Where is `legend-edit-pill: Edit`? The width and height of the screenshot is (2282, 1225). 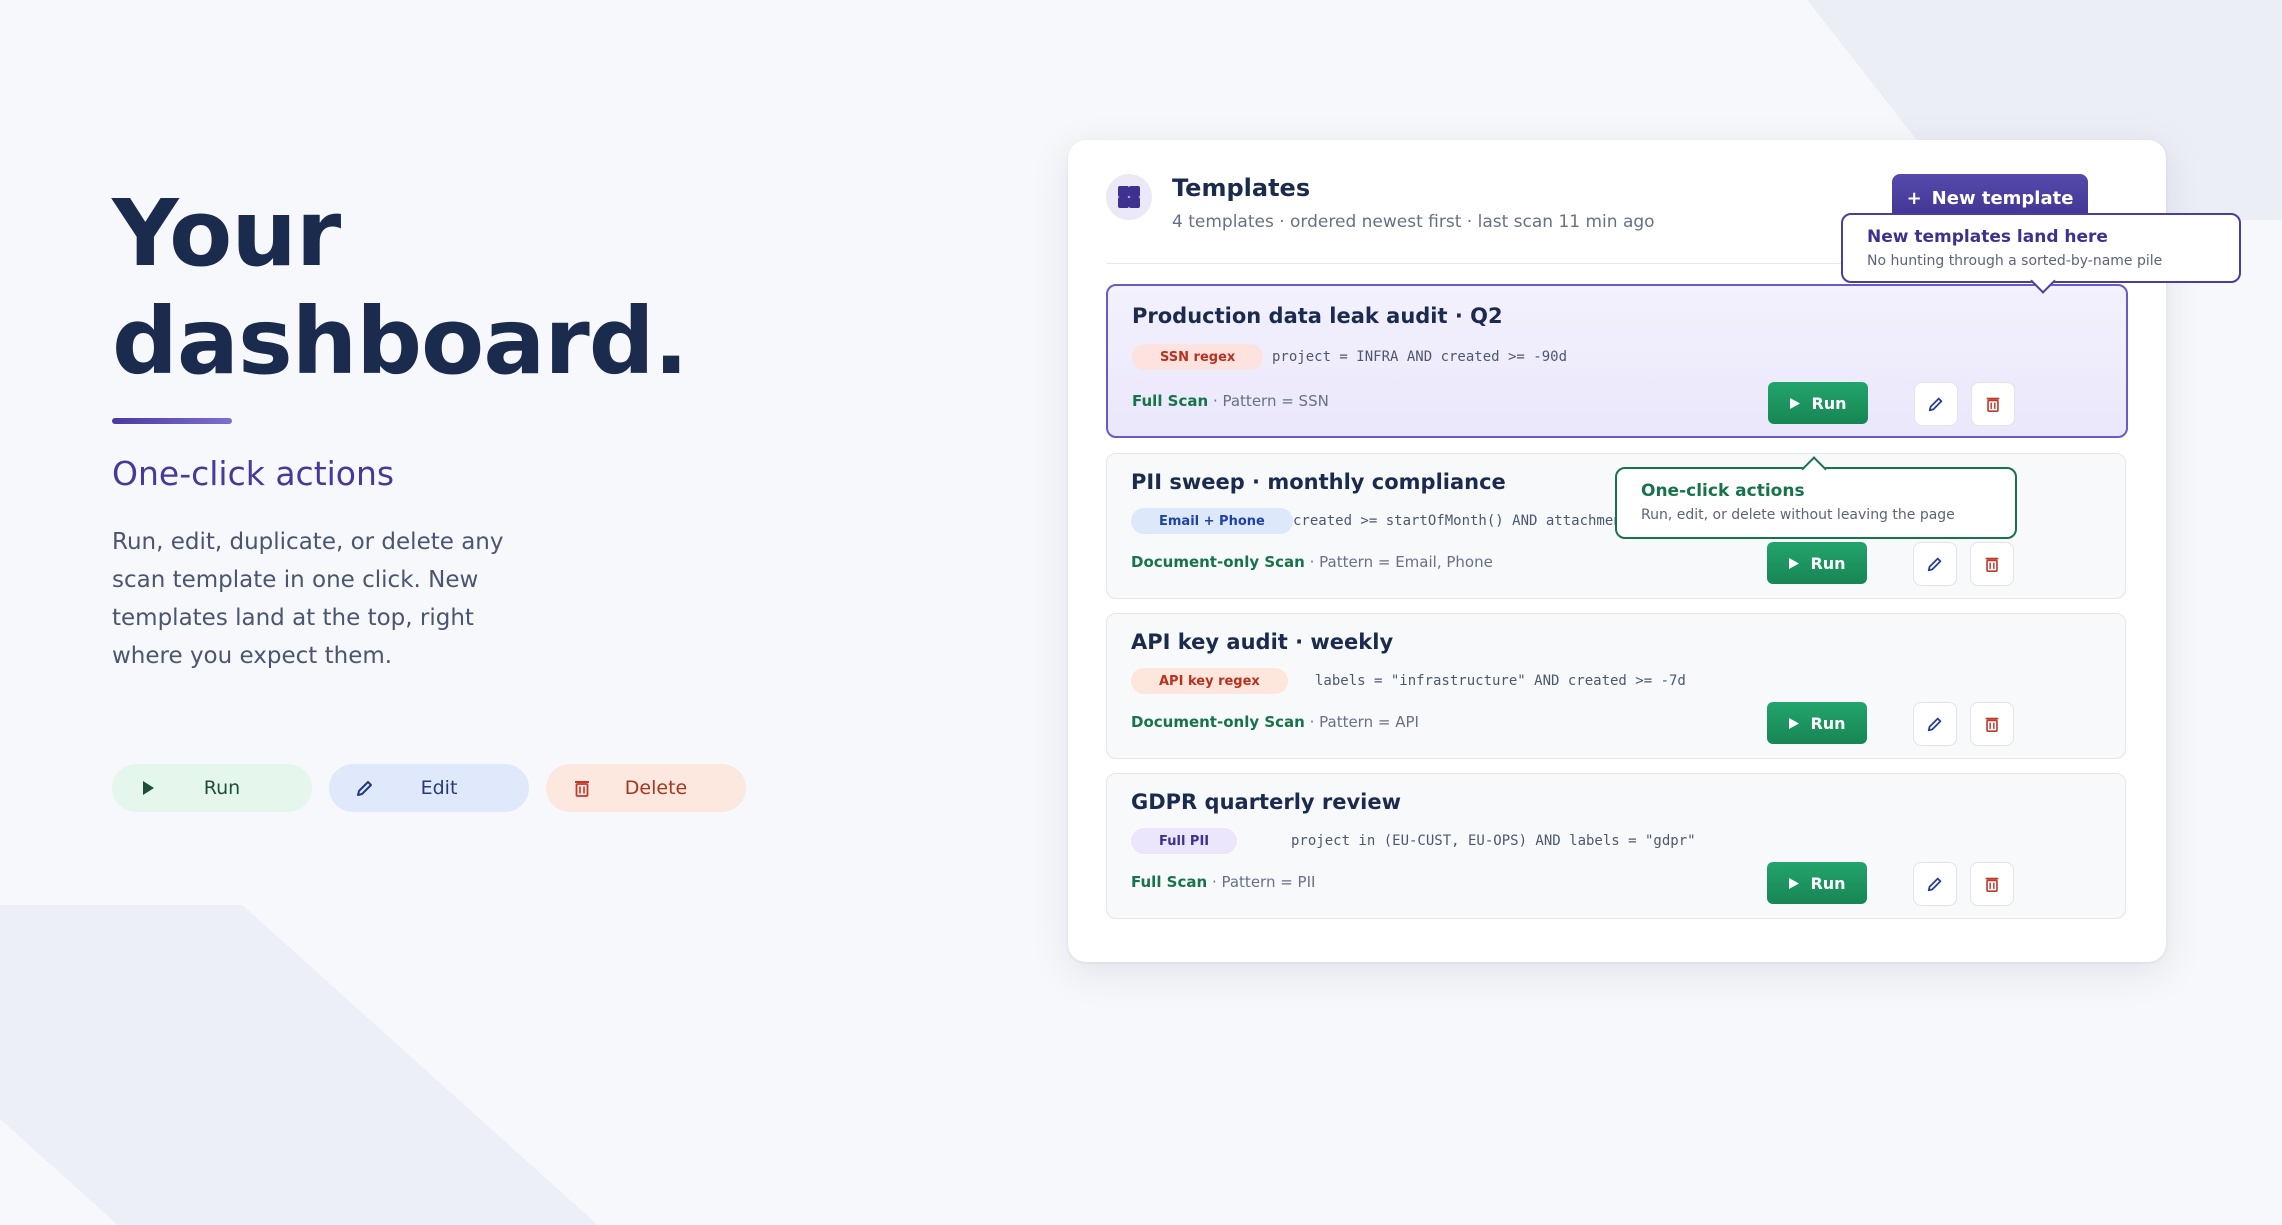
legend-edit-pill: Edit is located at coordinates (429, 788).